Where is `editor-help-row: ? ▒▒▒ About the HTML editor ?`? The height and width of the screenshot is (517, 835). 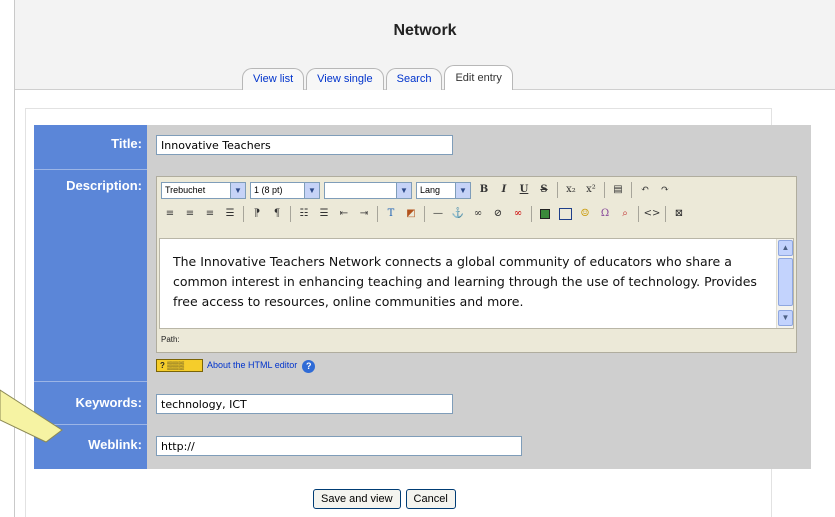
editor-help-row: ? ▒▒▒ About the HTML editor ? is located at coordinates (236, 365).